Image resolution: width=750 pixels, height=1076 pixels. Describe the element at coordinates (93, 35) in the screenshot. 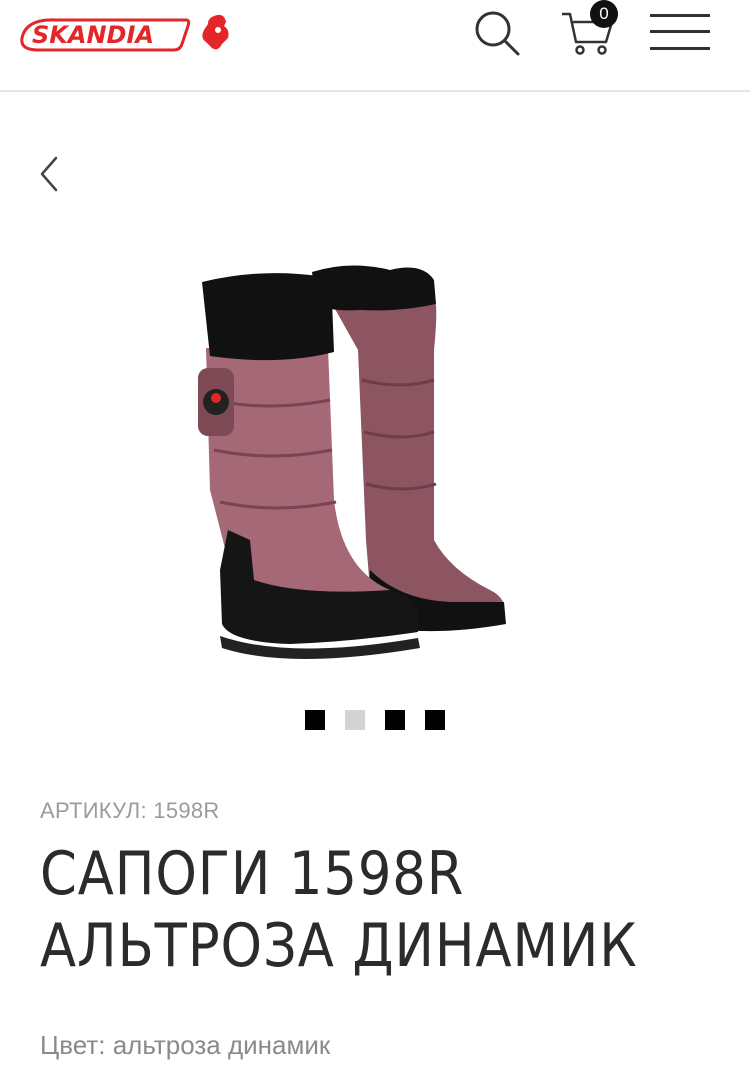

I see `svg-text: SKANDIA` at that location.